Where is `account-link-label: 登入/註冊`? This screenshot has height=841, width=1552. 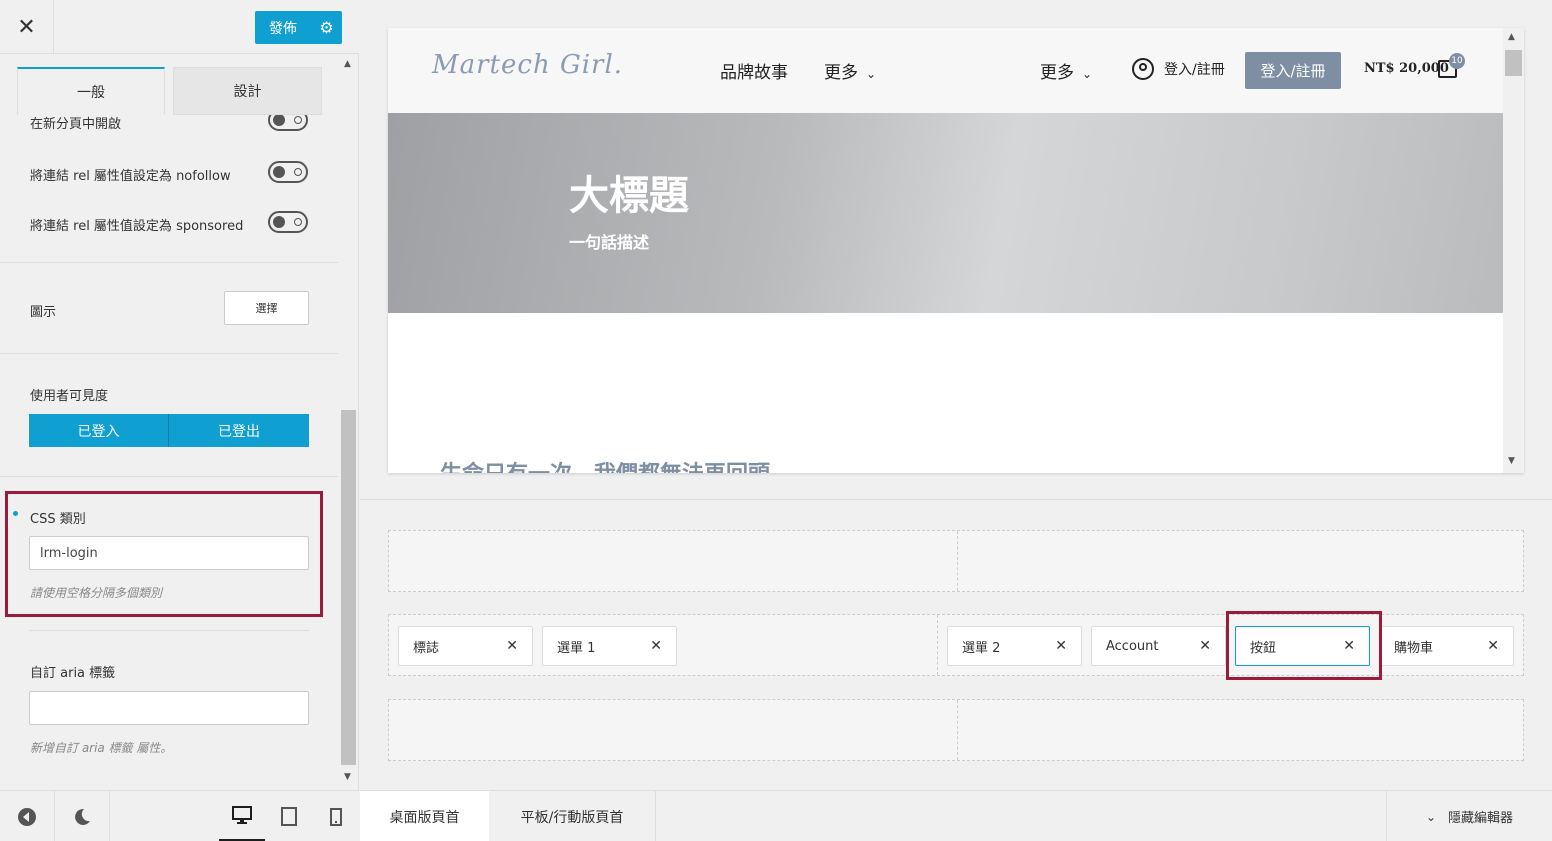
account-link-label: 登入/註冊 is located at coordinates (1194, 70).